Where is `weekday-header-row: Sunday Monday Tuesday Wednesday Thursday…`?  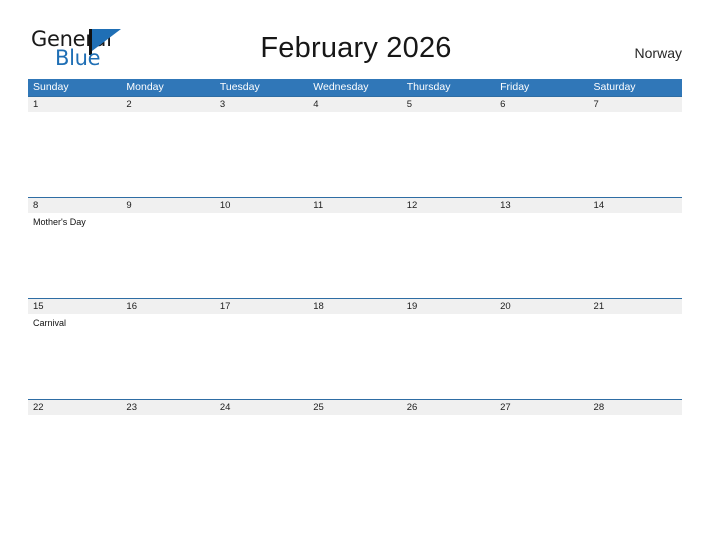 weekday-header-row: Sunday Monday Tuesday Wednesday Thursday… is located at coordinates (355, 87).